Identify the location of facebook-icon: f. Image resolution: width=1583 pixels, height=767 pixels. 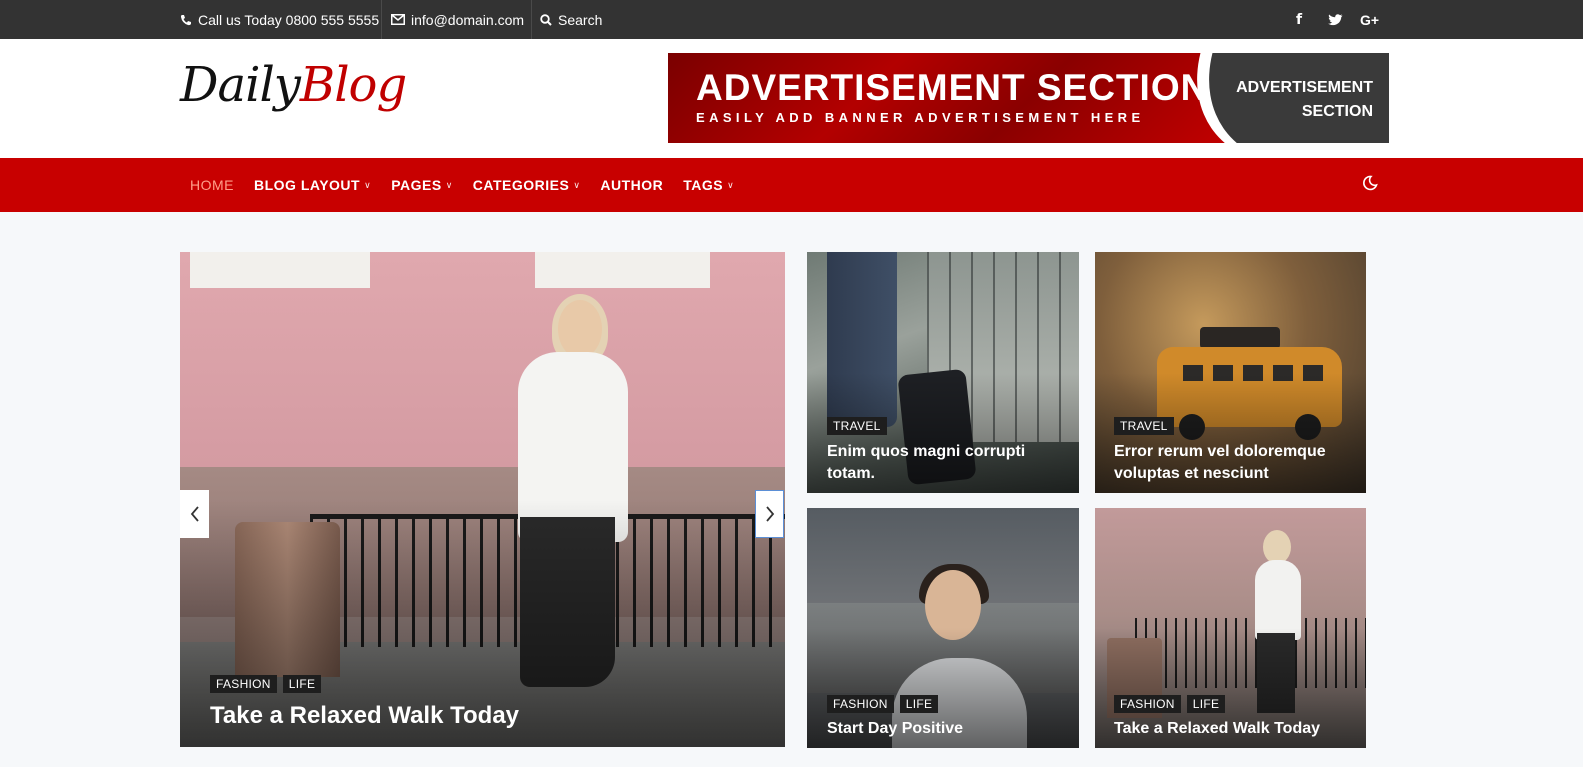
(1299, 19).